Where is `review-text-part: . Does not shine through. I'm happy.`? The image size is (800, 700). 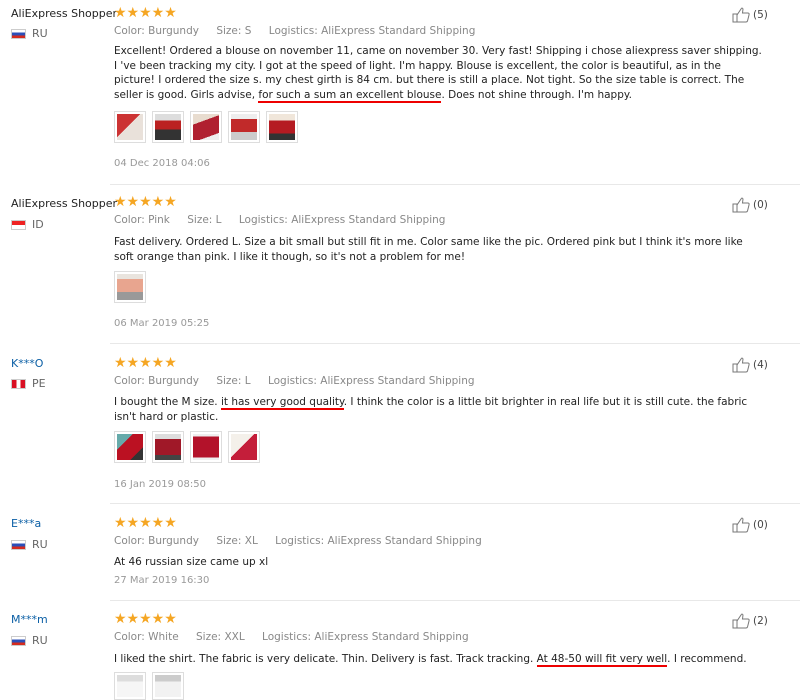
review-text-part: . Does not shine through. I'm happy. is located at coordinates (536, 94).